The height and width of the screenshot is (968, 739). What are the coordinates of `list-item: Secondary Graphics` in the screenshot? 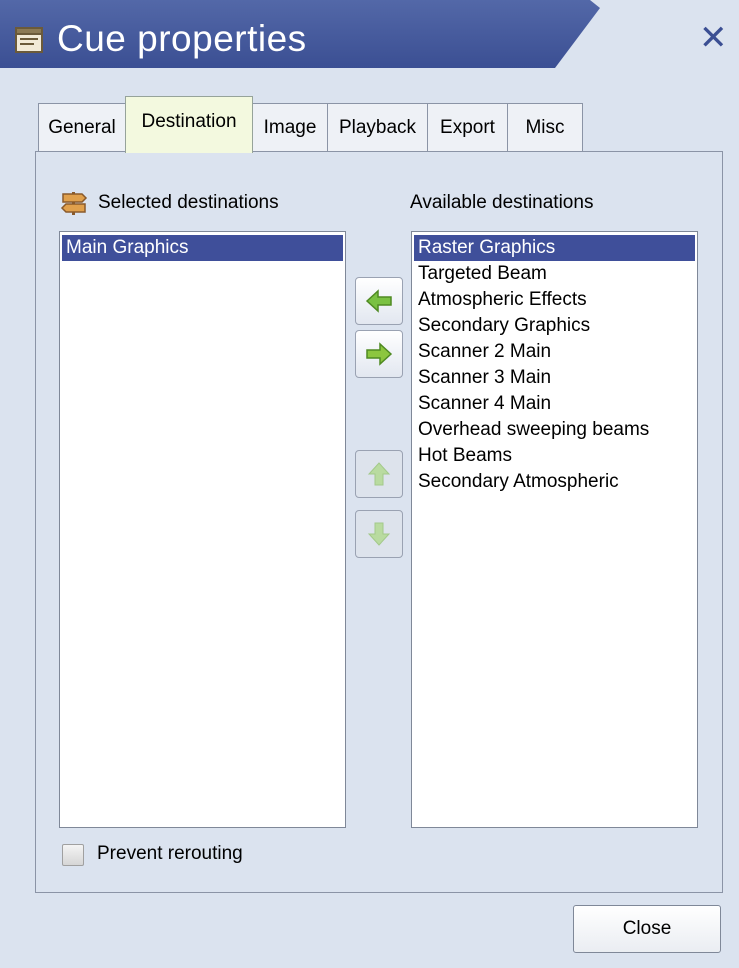 It's located at (554, 326).